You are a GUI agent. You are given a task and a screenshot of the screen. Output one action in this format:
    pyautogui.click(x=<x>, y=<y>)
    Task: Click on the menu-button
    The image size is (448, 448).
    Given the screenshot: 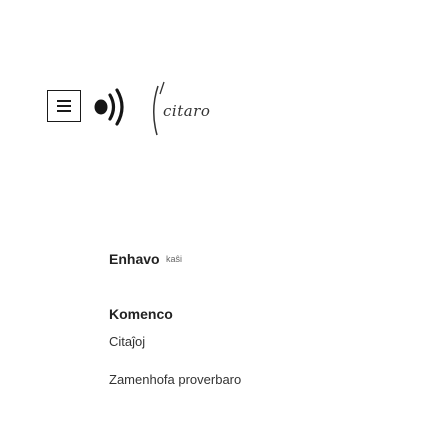 What is the action you would take?
    pyautogui.click(x=64, y=106)
    